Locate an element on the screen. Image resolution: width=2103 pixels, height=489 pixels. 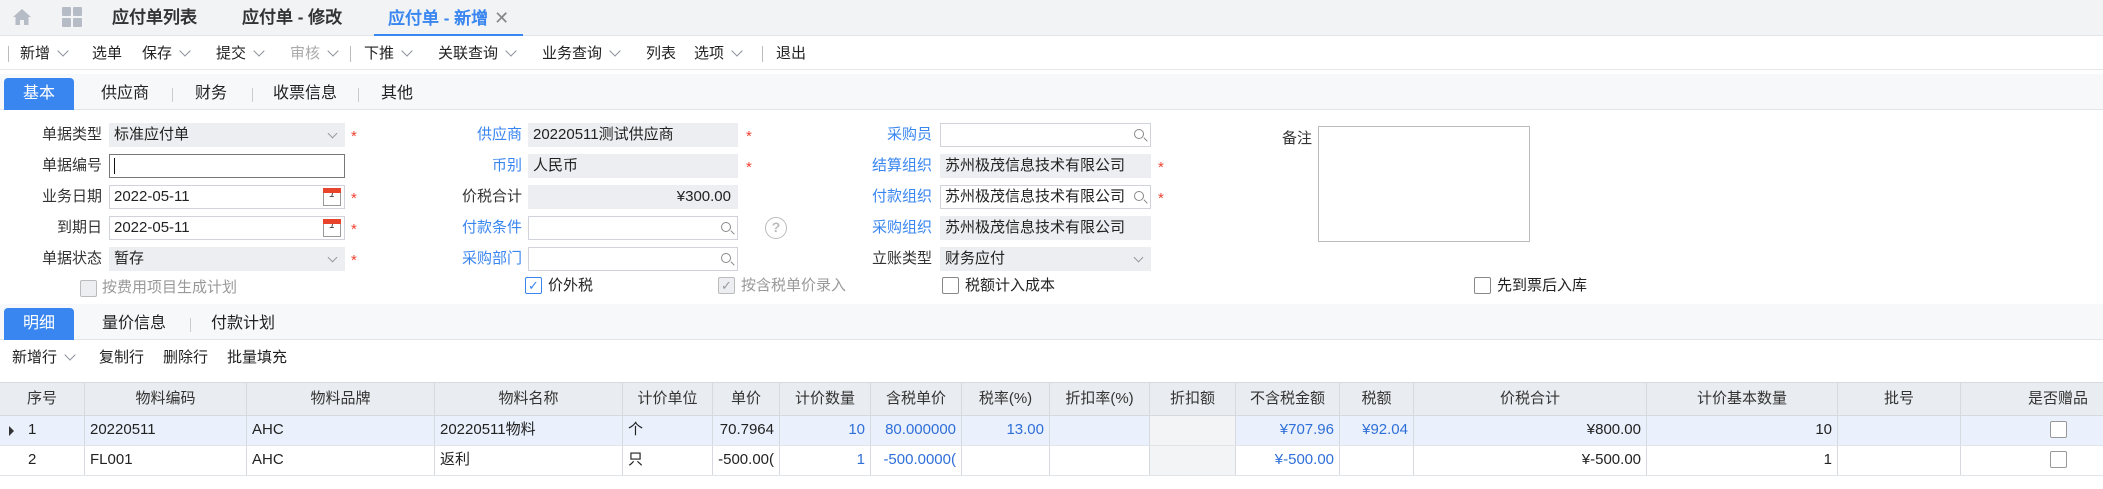
cell-col-price: -500.00( is located at coordinates (746, 460).